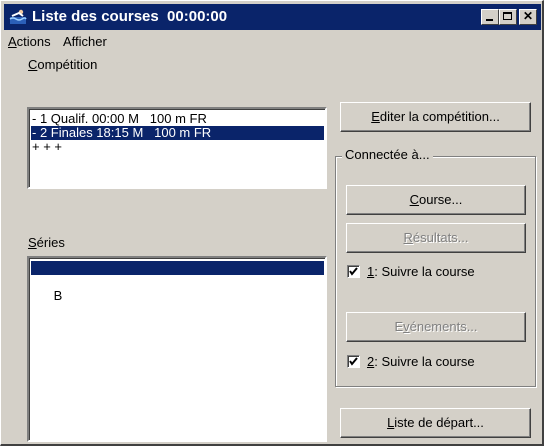  I want to click on list-item: B, so click(177, 289).